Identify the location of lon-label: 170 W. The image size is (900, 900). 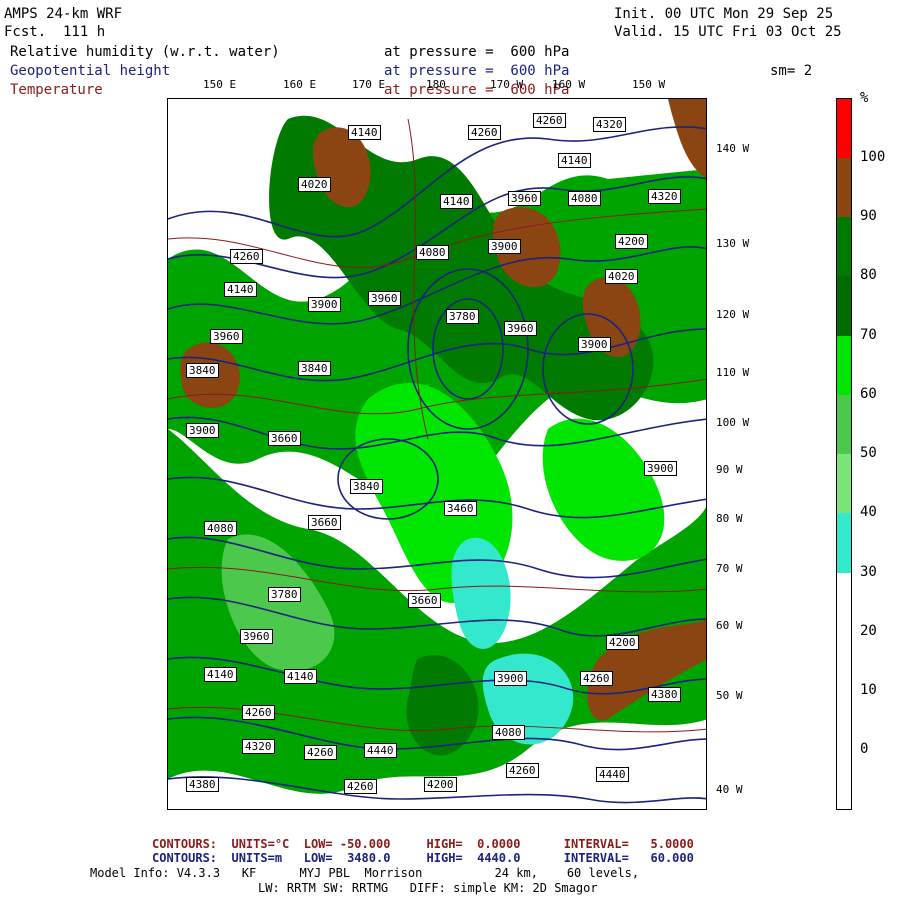
(507, 84).